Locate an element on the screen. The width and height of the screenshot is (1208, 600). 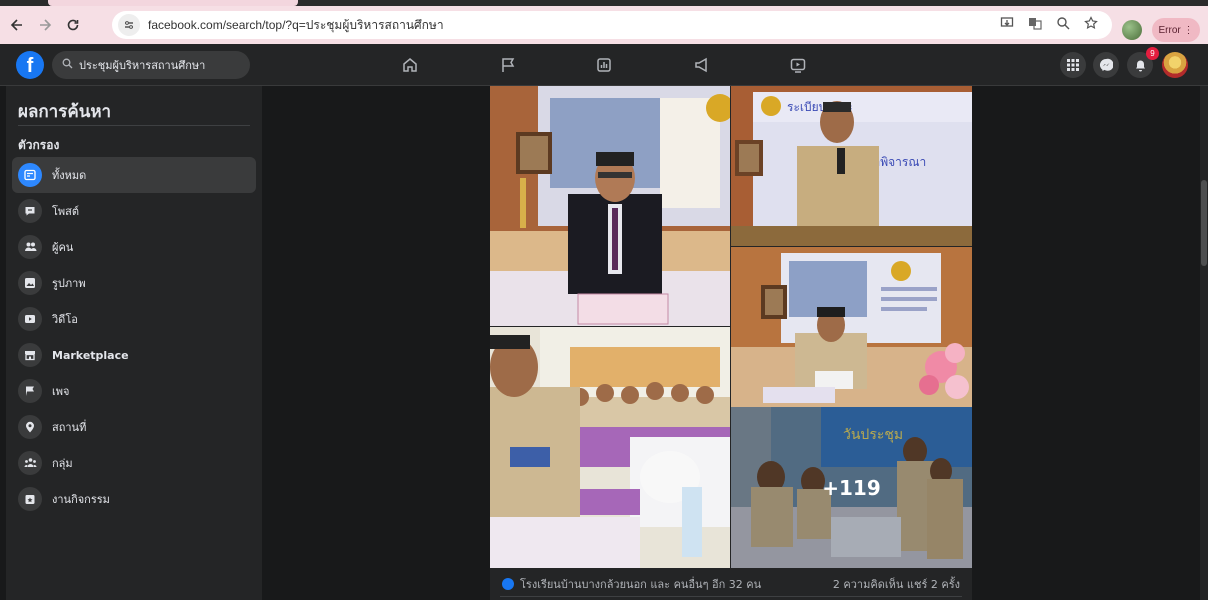
nav-pages-flag-icon is located at coordinates (508, 65).